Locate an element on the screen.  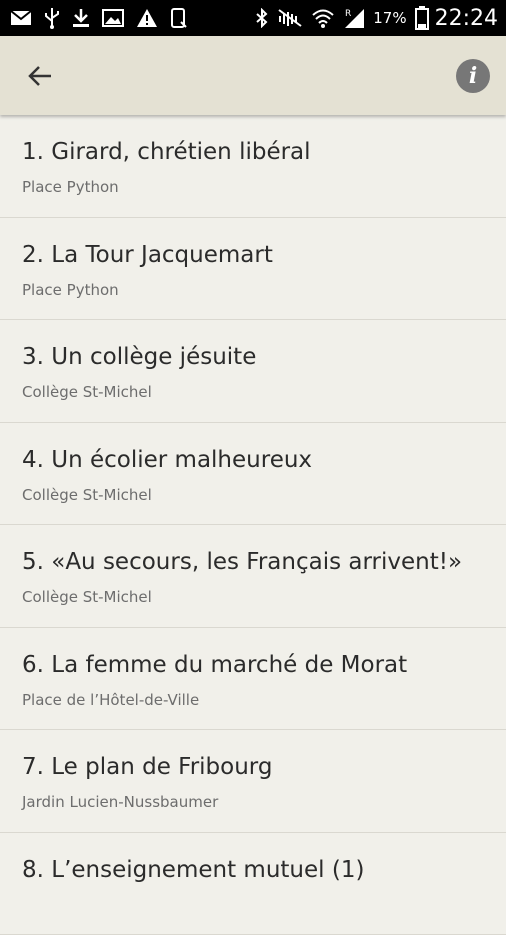
item-title: 2. La Tour Jacquemart is located at coordinates (264, 255).